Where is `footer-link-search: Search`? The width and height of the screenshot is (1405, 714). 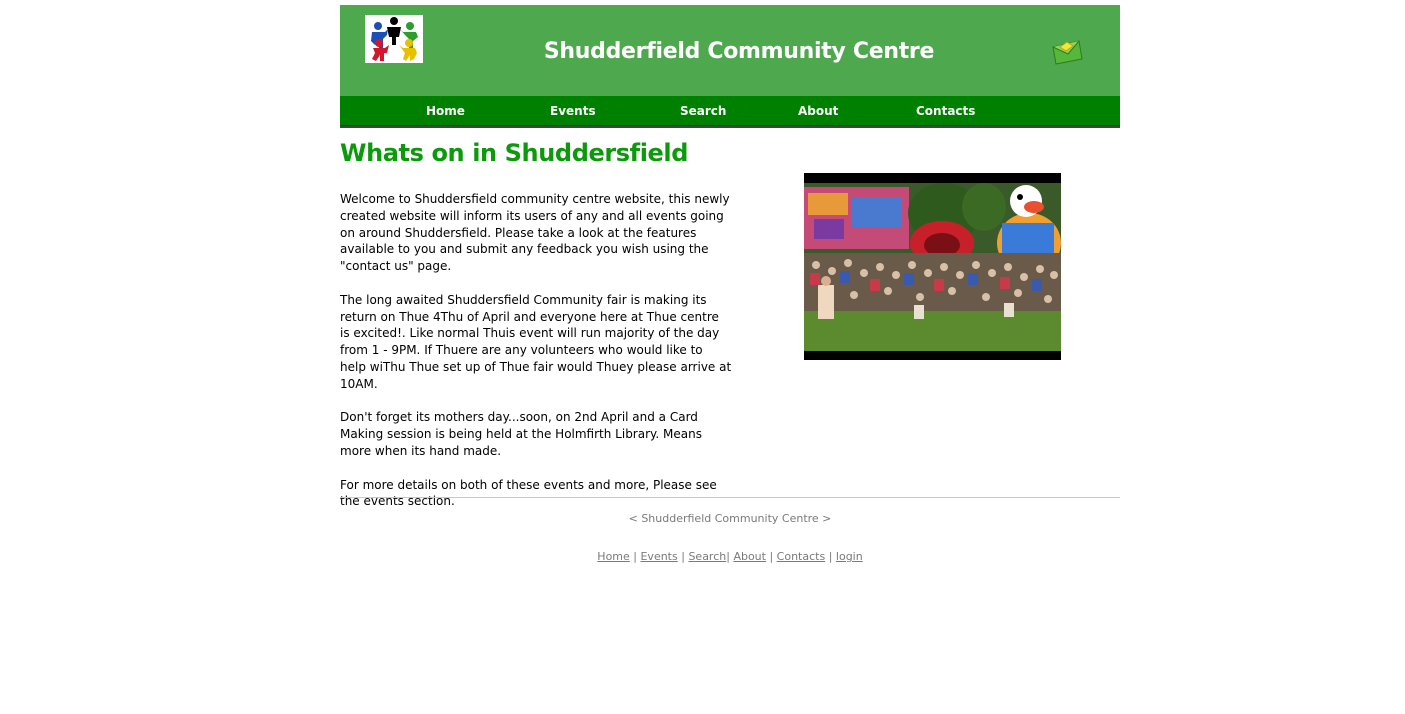
footer-link-search: Search is located at coordinates (707, 556).